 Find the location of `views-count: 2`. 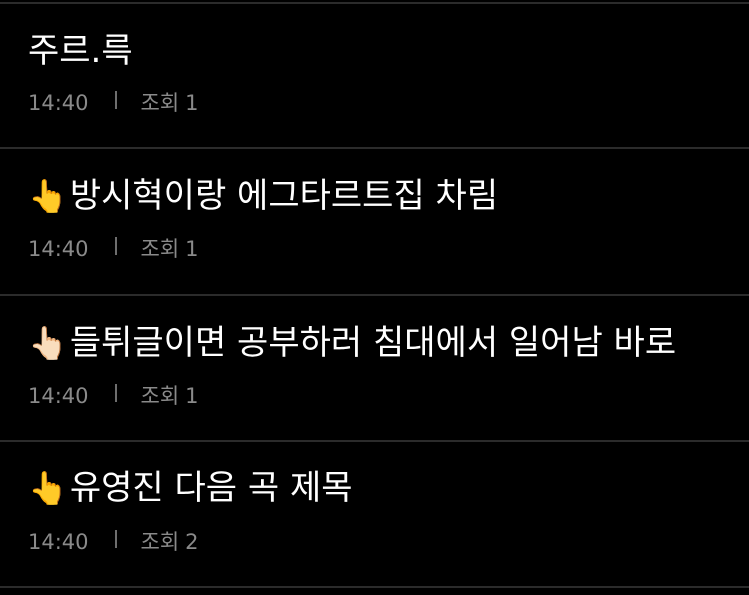

views-count: 2 is located at coordinates (192, 542).